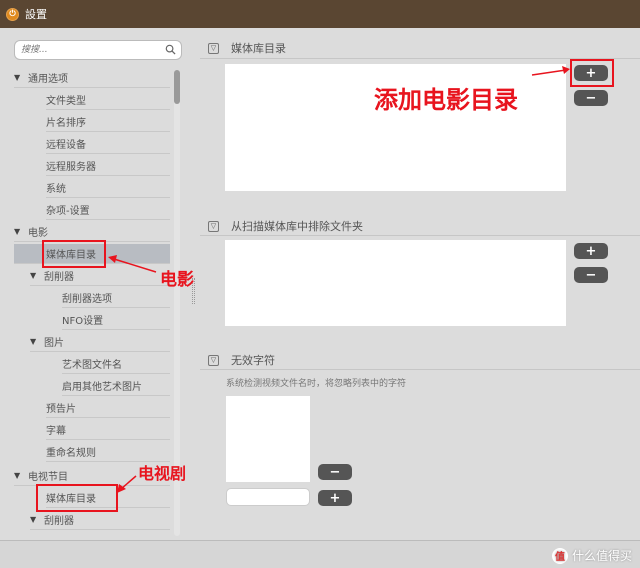 The height and width of the screenshot is (568, 640). What do you see at coordinates (162, 473) in the screenshot?
I see `annotation-tv: 电视剧` at bounding box center [162, 473].